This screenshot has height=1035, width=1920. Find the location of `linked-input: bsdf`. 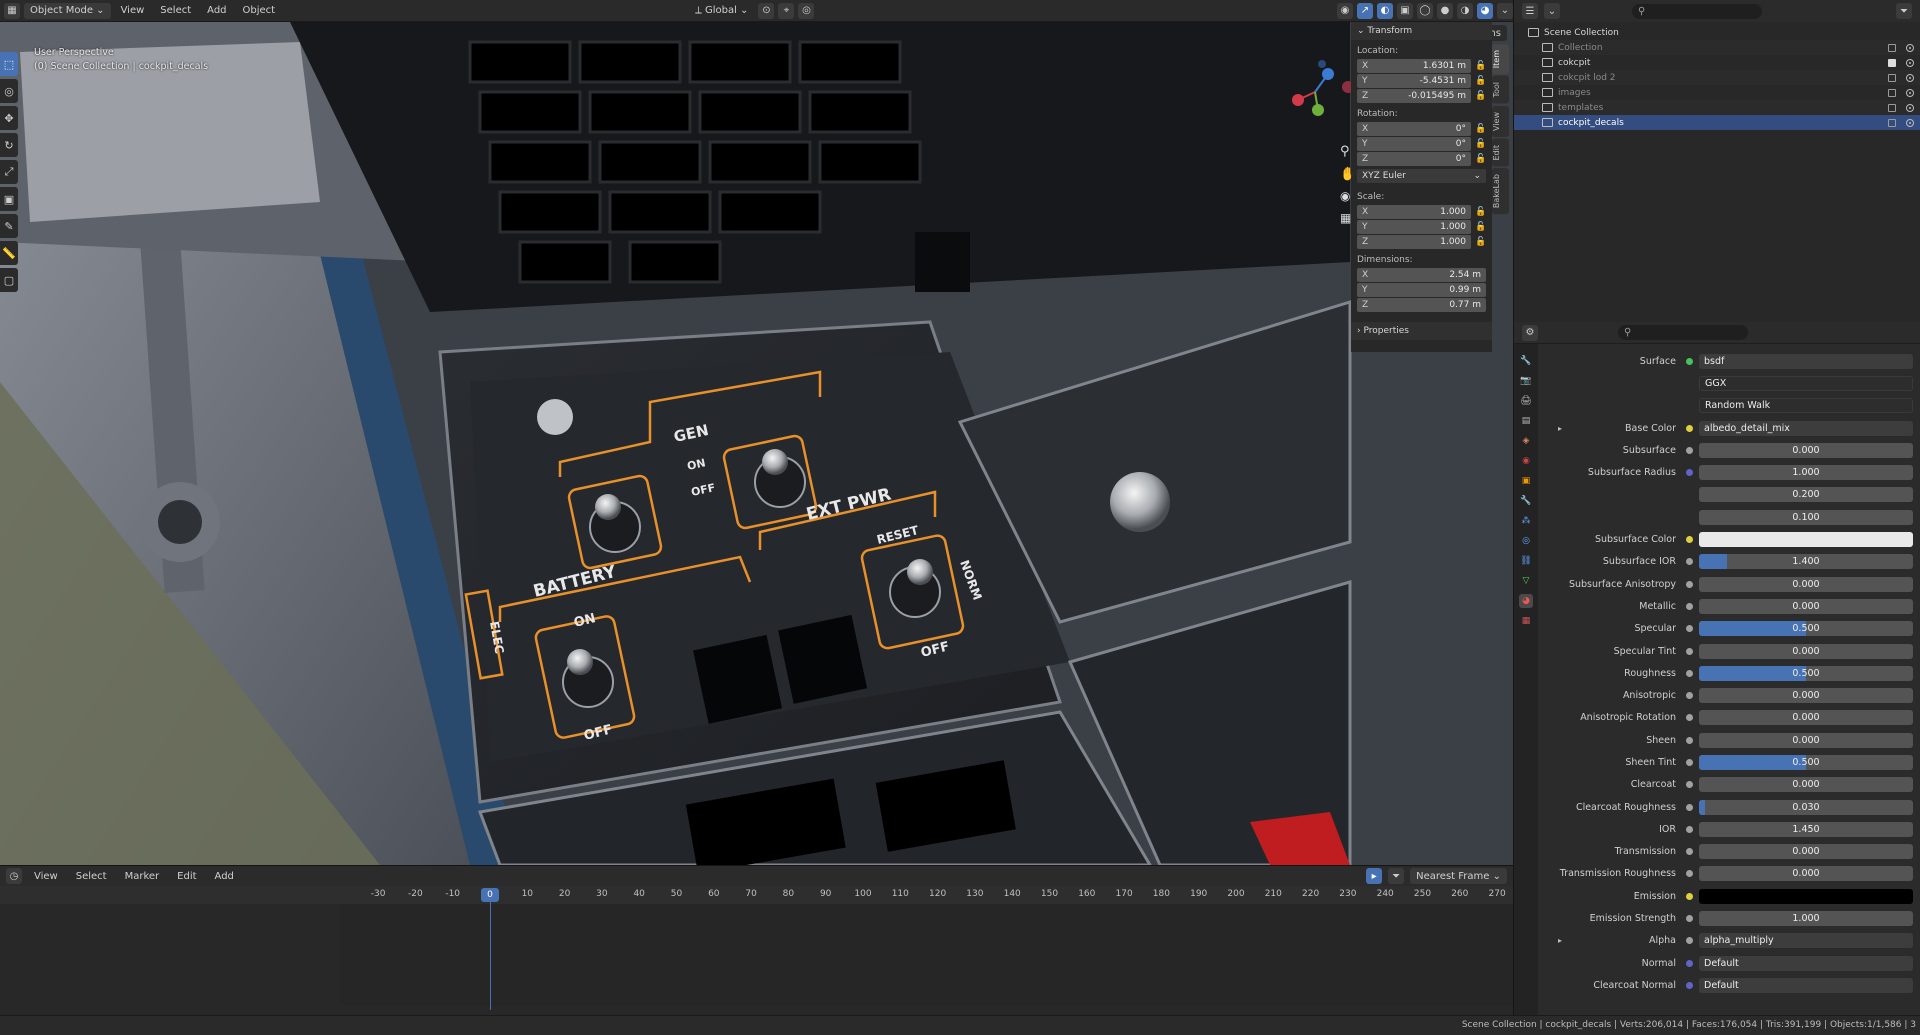

linked-input: bsdf is located at coordinates (1806, 361).